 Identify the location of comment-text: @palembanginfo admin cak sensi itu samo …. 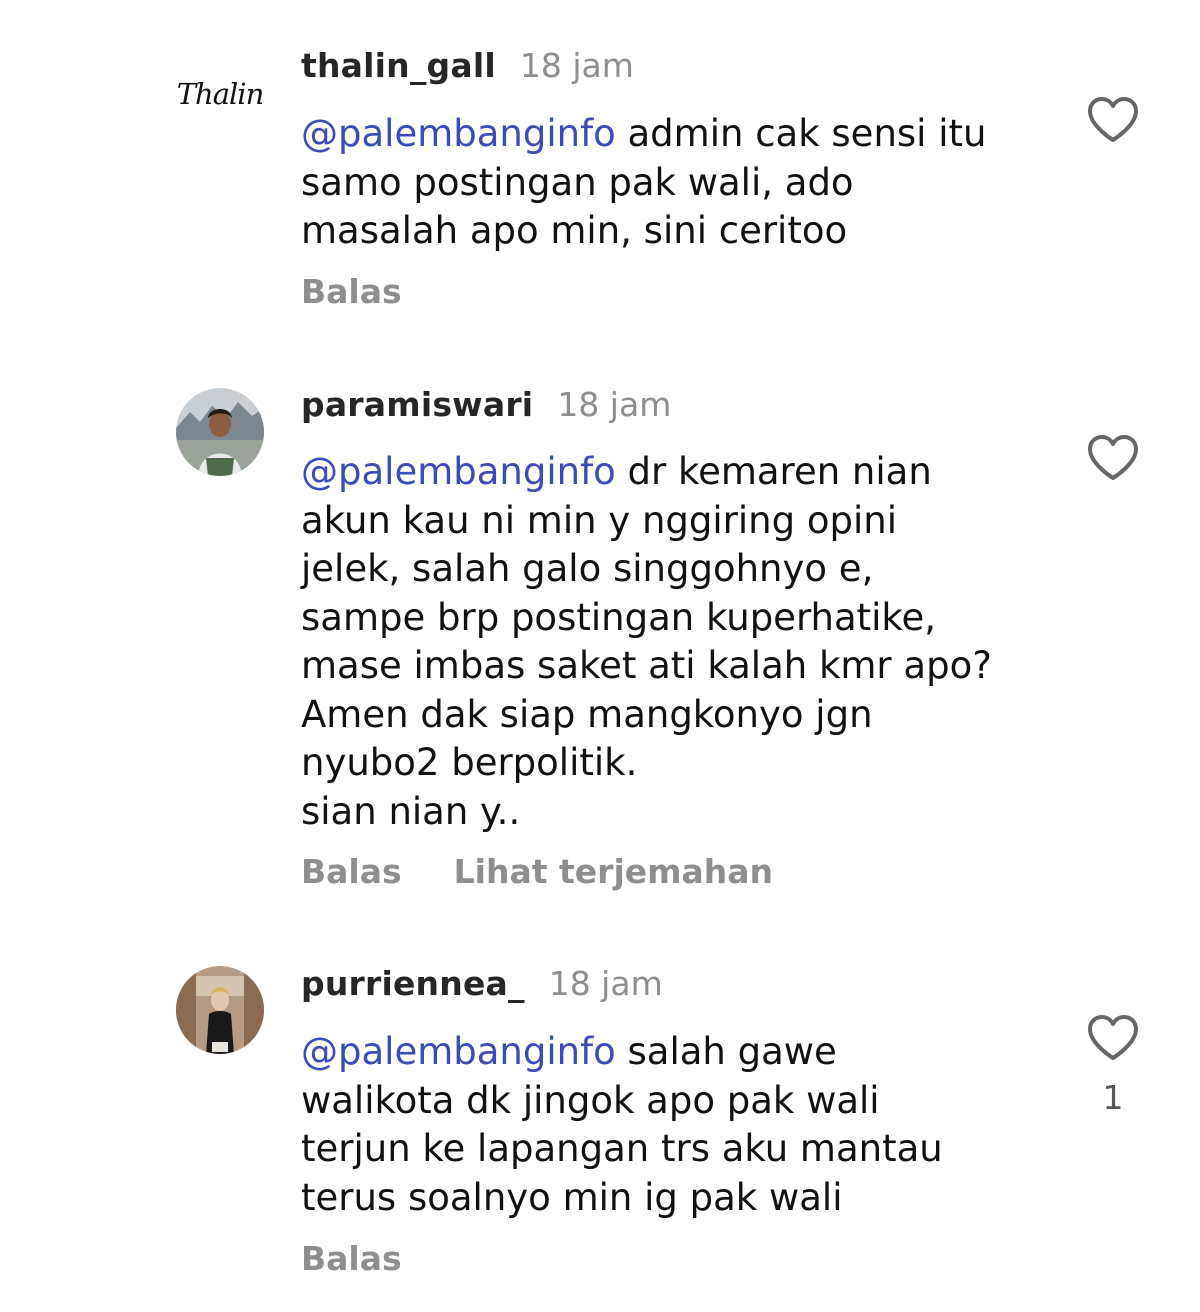
(681, 183).